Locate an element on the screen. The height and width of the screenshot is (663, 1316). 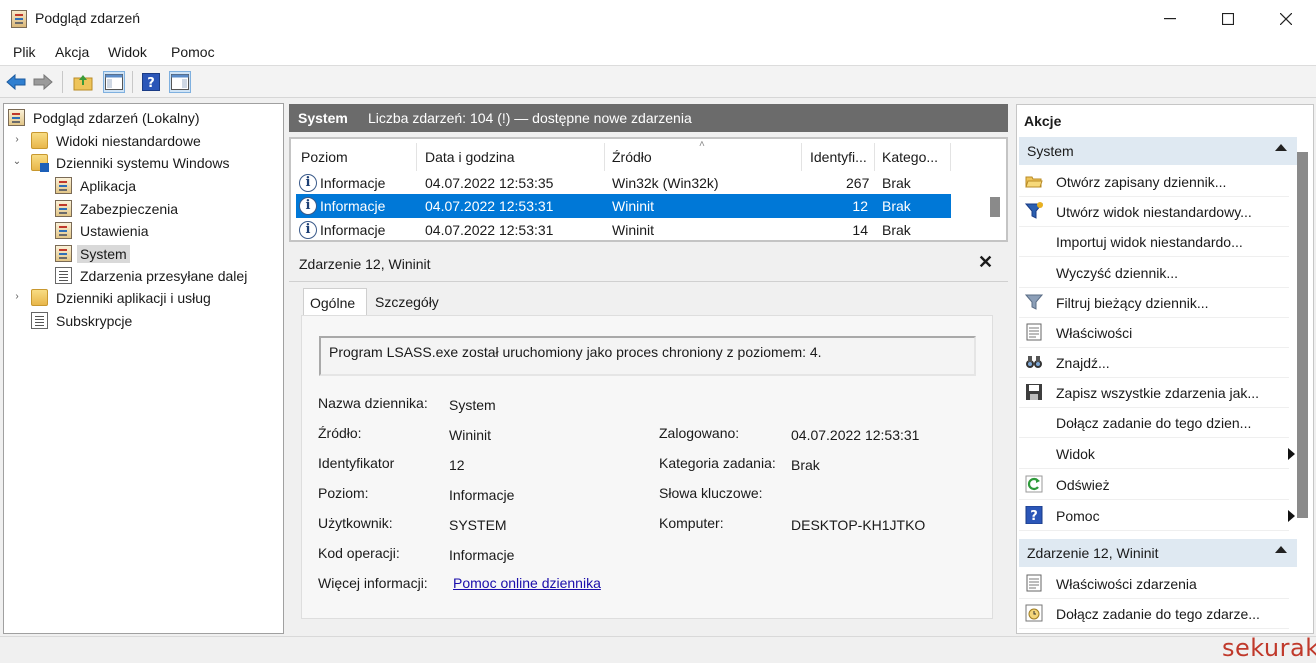
back-arrow-icon is located at coordinates (16, 82).